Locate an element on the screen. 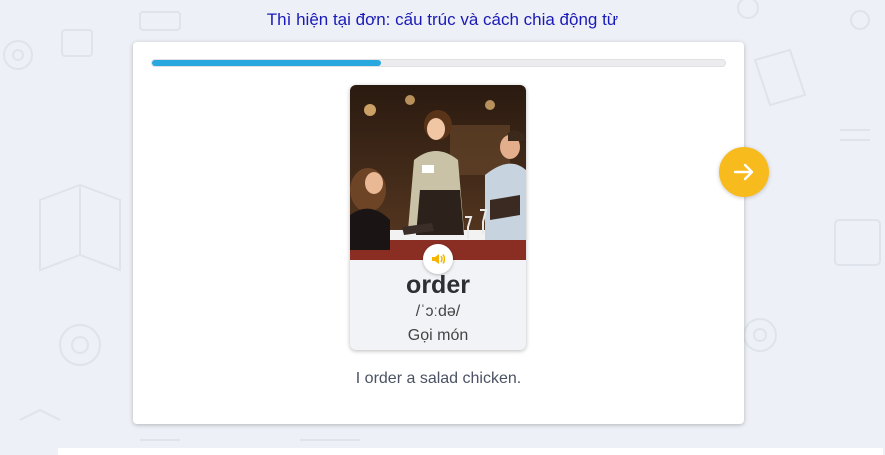  speaker-icon is located at coordinates (438, 259).